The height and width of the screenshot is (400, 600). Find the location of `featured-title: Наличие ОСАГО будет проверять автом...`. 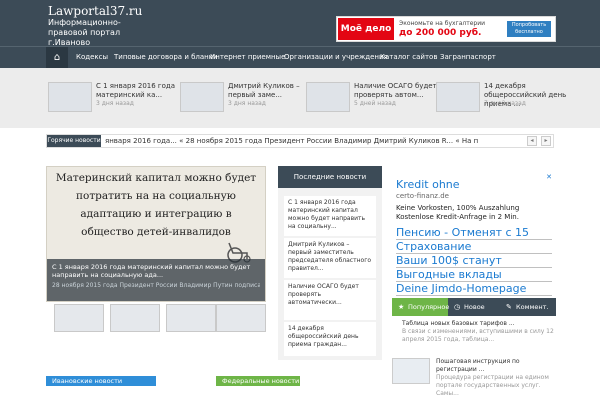

featured-title: Наличие ОСАГО будет проверять автом... is located at coordinates (396, 91).